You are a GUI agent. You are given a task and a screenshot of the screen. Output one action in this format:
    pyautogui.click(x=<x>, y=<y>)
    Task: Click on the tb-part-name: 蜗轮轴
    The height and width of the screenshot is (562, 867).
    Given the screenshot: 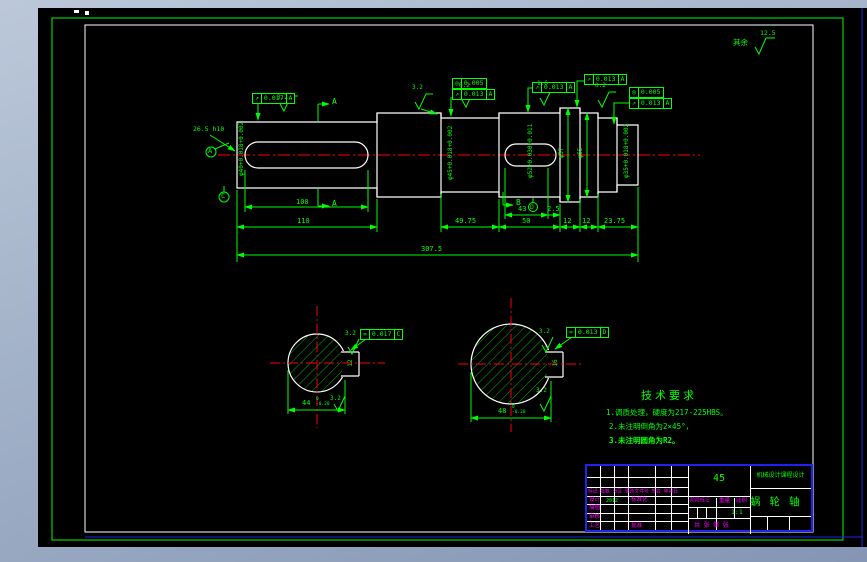 What is the action you would take?
    pyautogui.click(x=779, y=502)
    